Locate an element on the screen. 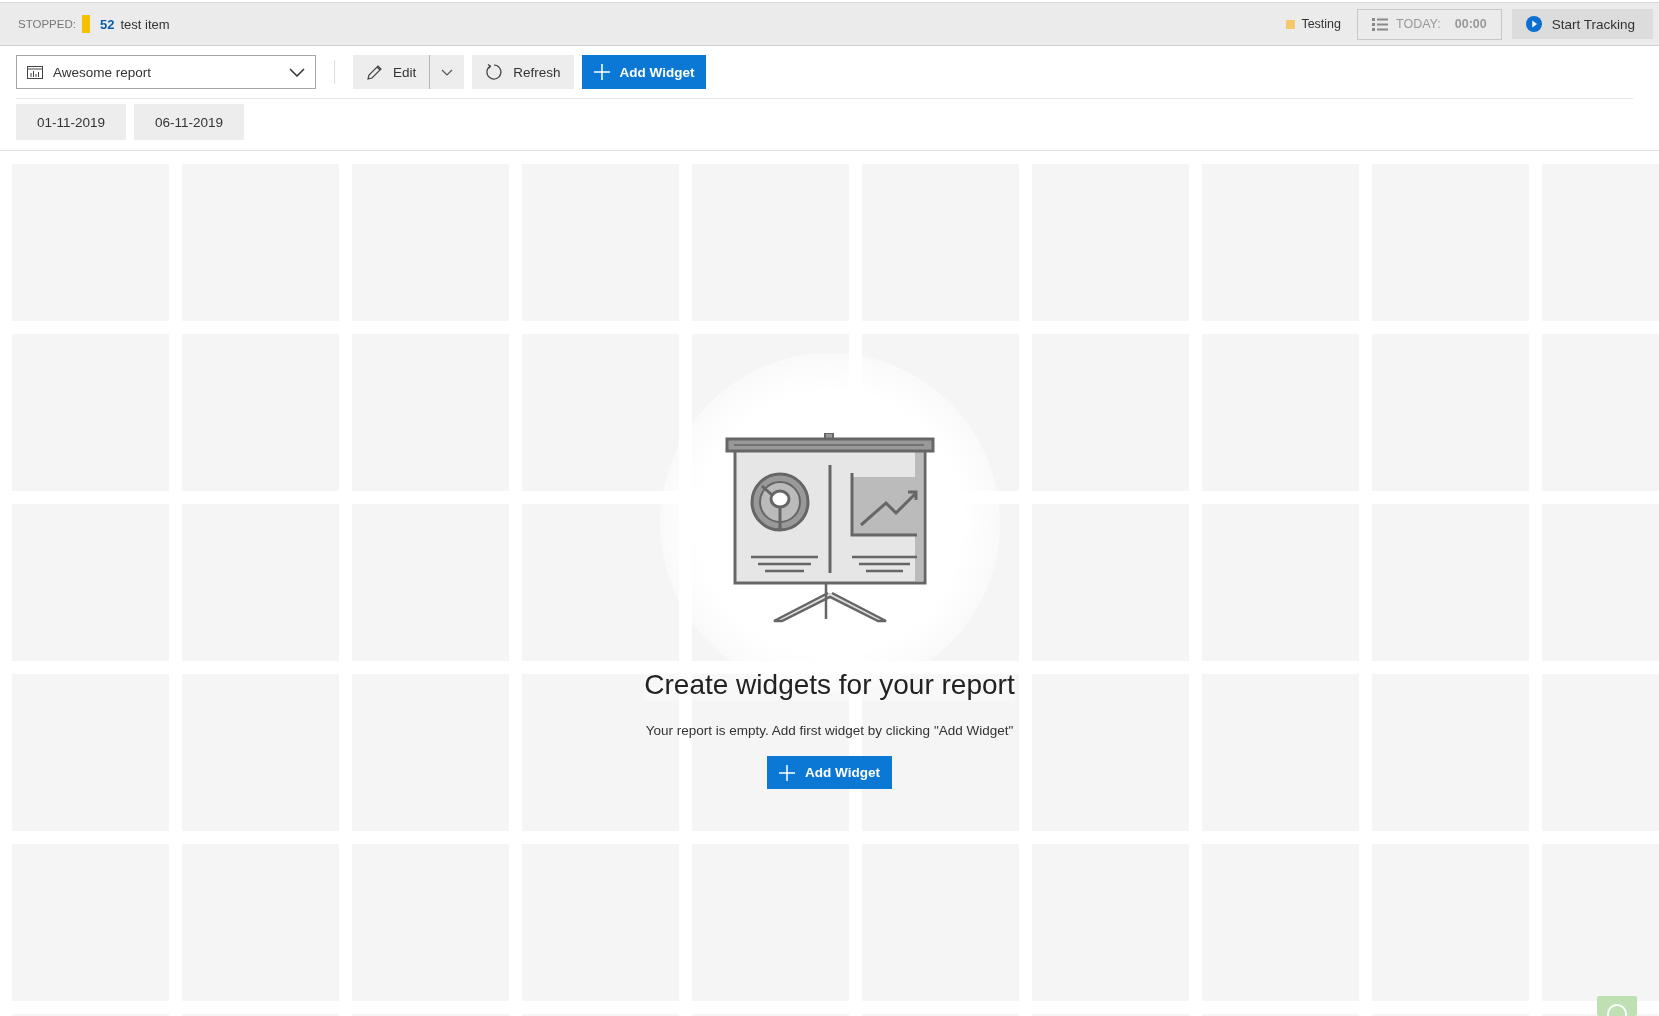 The width and height of the screenshot is (1659, 1016). start-tracking-button: Start Tracking is located at coordinates (1582, 24).